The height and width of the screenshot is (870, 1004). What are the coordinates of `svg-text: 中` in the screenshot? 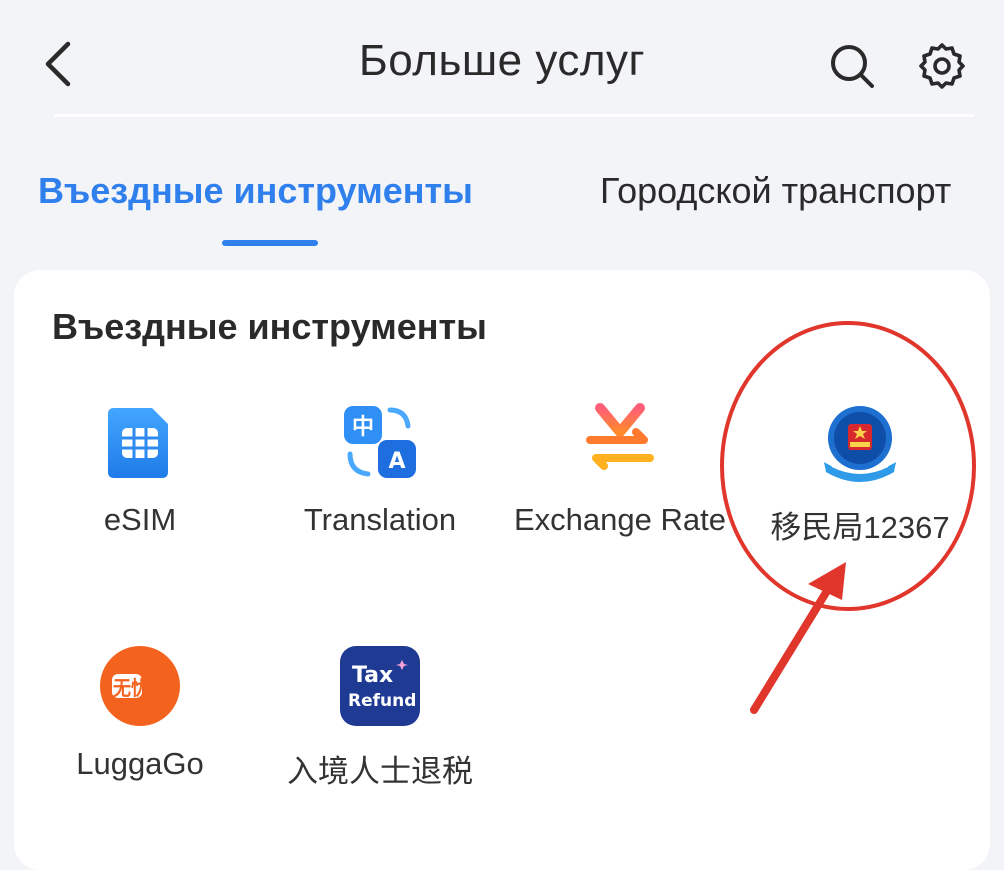 It's located at (363, 427).